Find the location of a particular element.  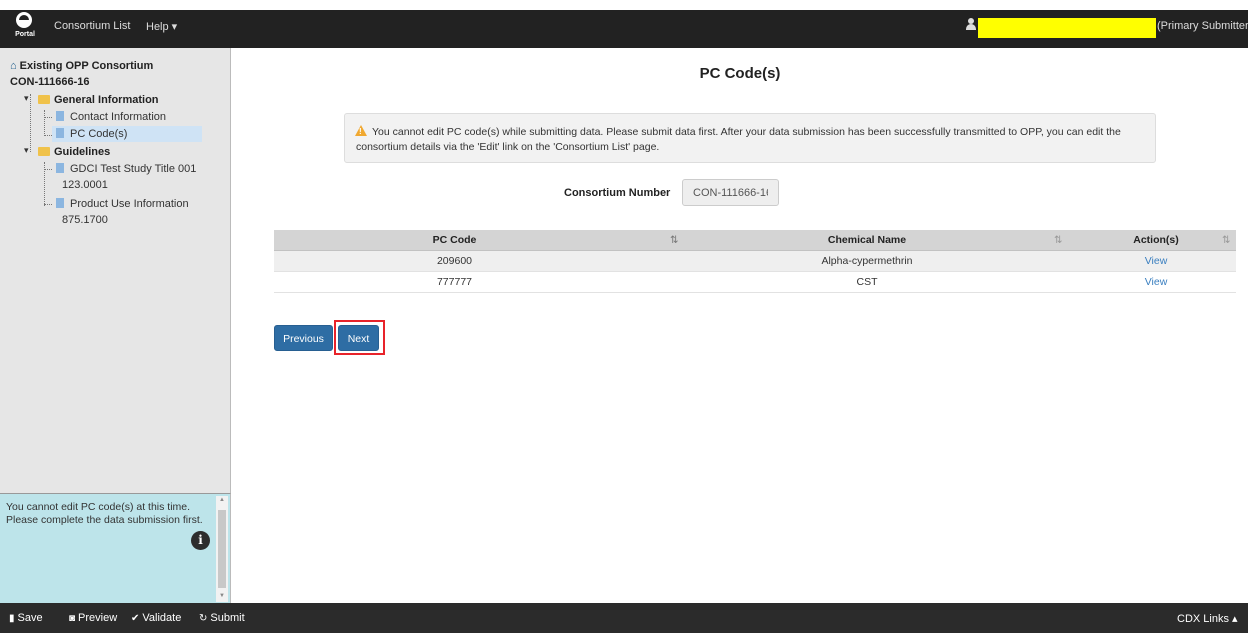

user-role: (Primary Submitter) is located at coordinates (1202, 26).